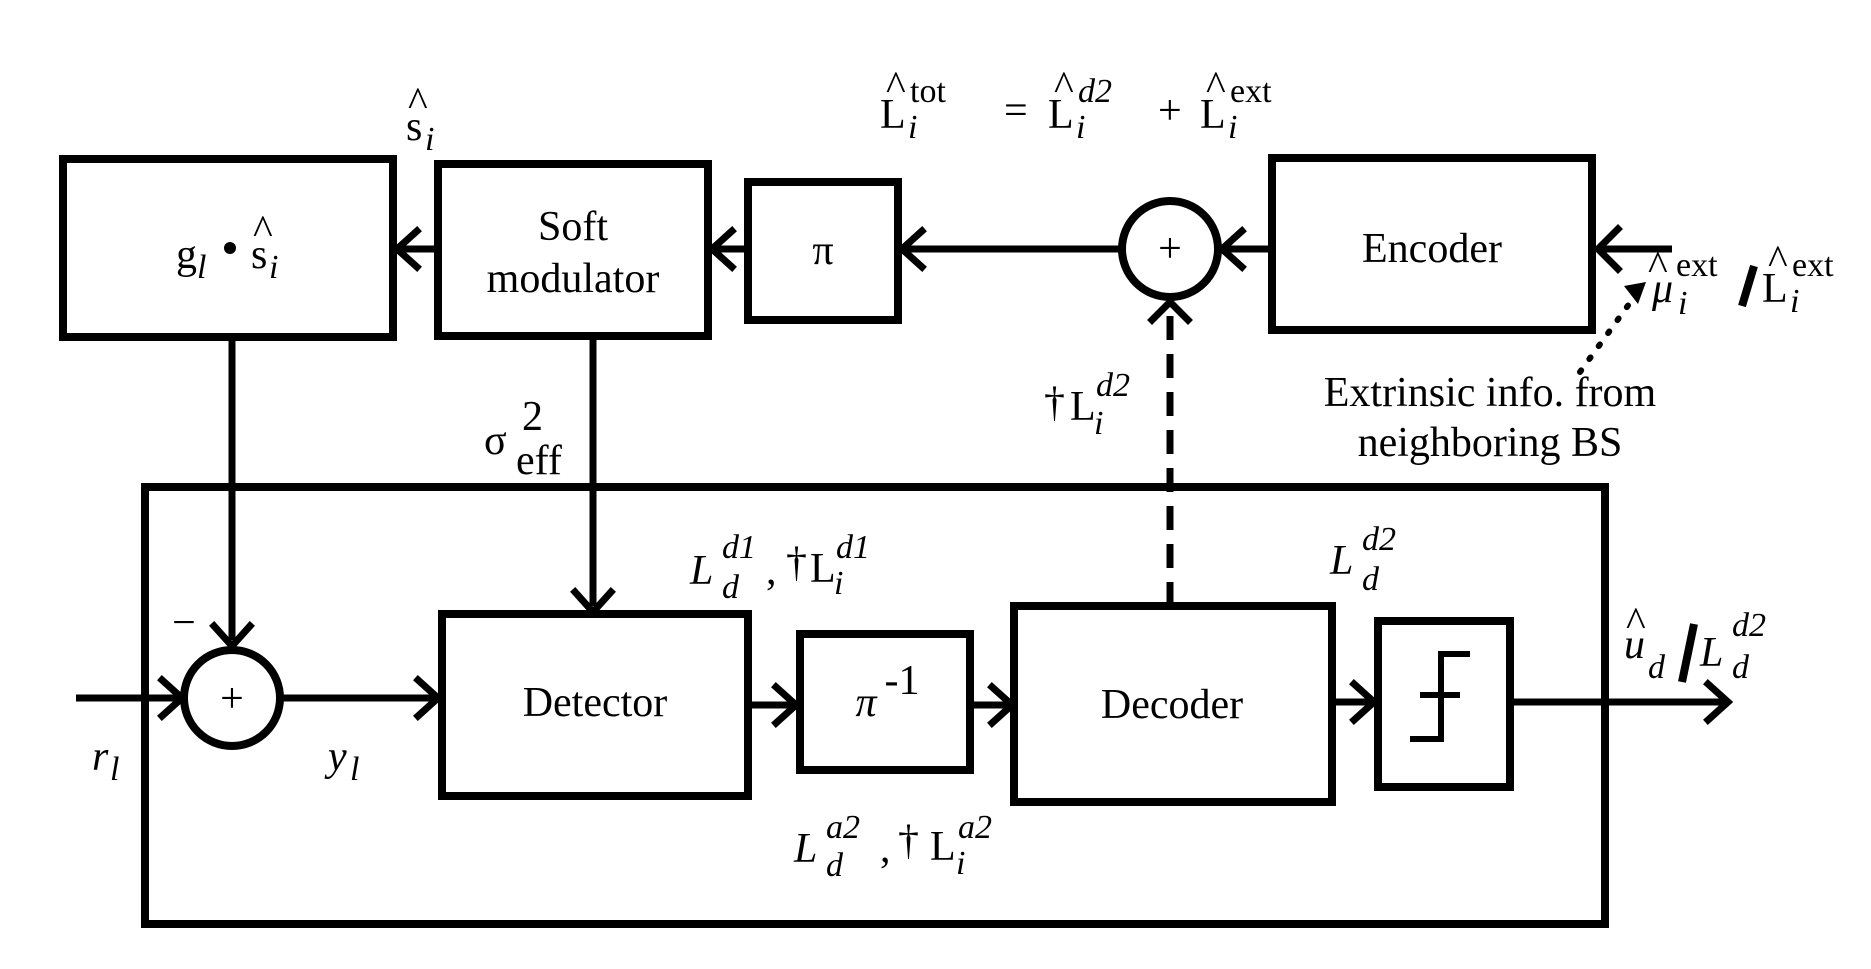  I want to click on Ld1-dagger: †, so click(796, 563).